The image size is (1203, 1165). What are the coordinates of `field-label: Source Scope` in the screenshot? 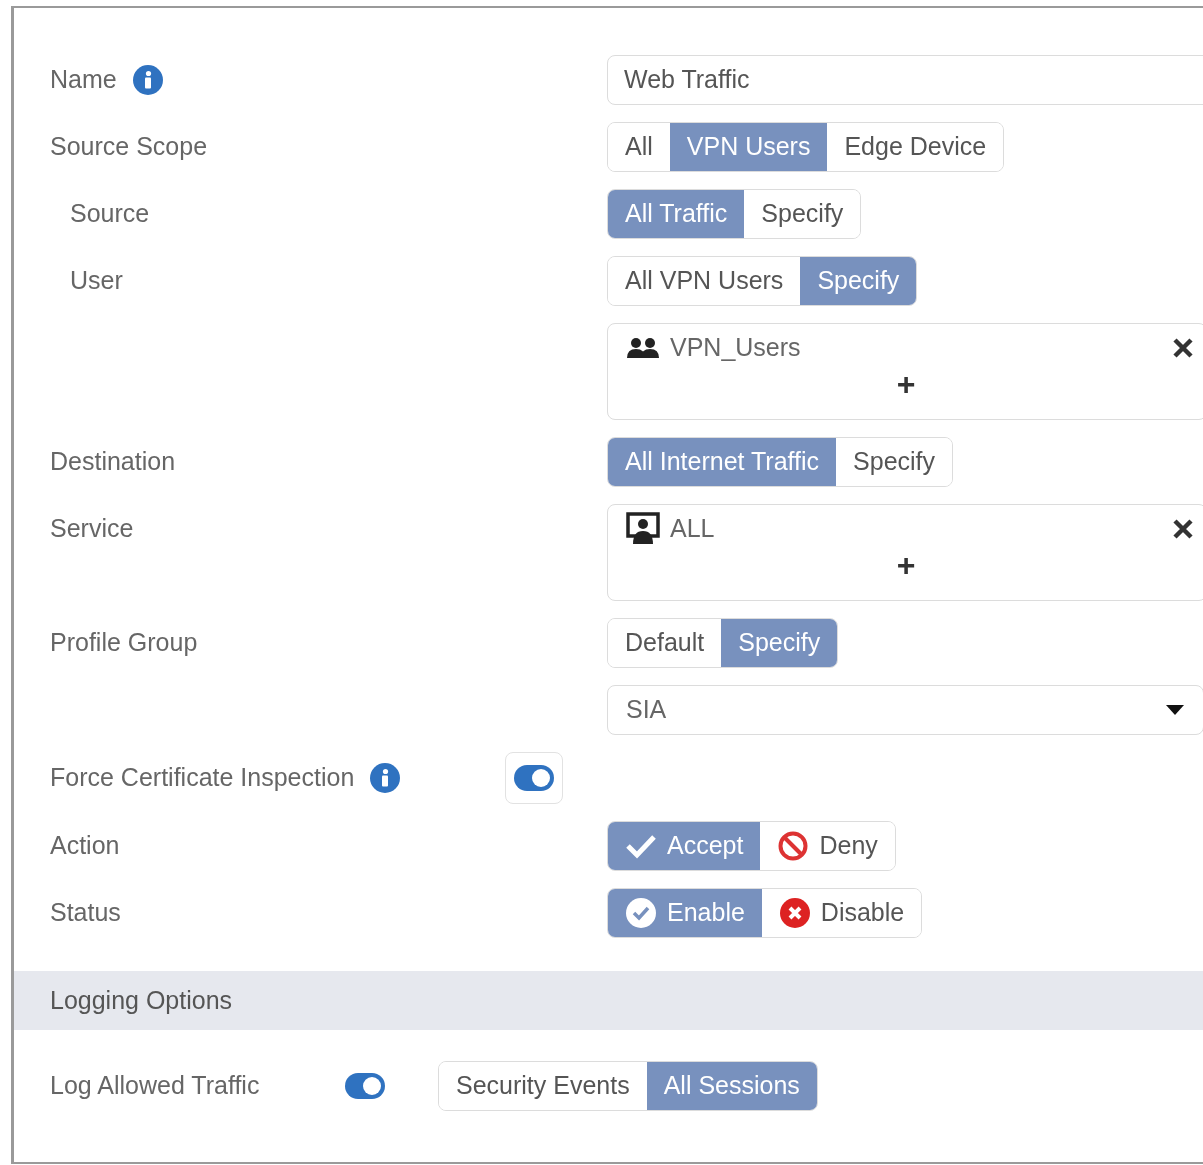 It's located at (129, 147).